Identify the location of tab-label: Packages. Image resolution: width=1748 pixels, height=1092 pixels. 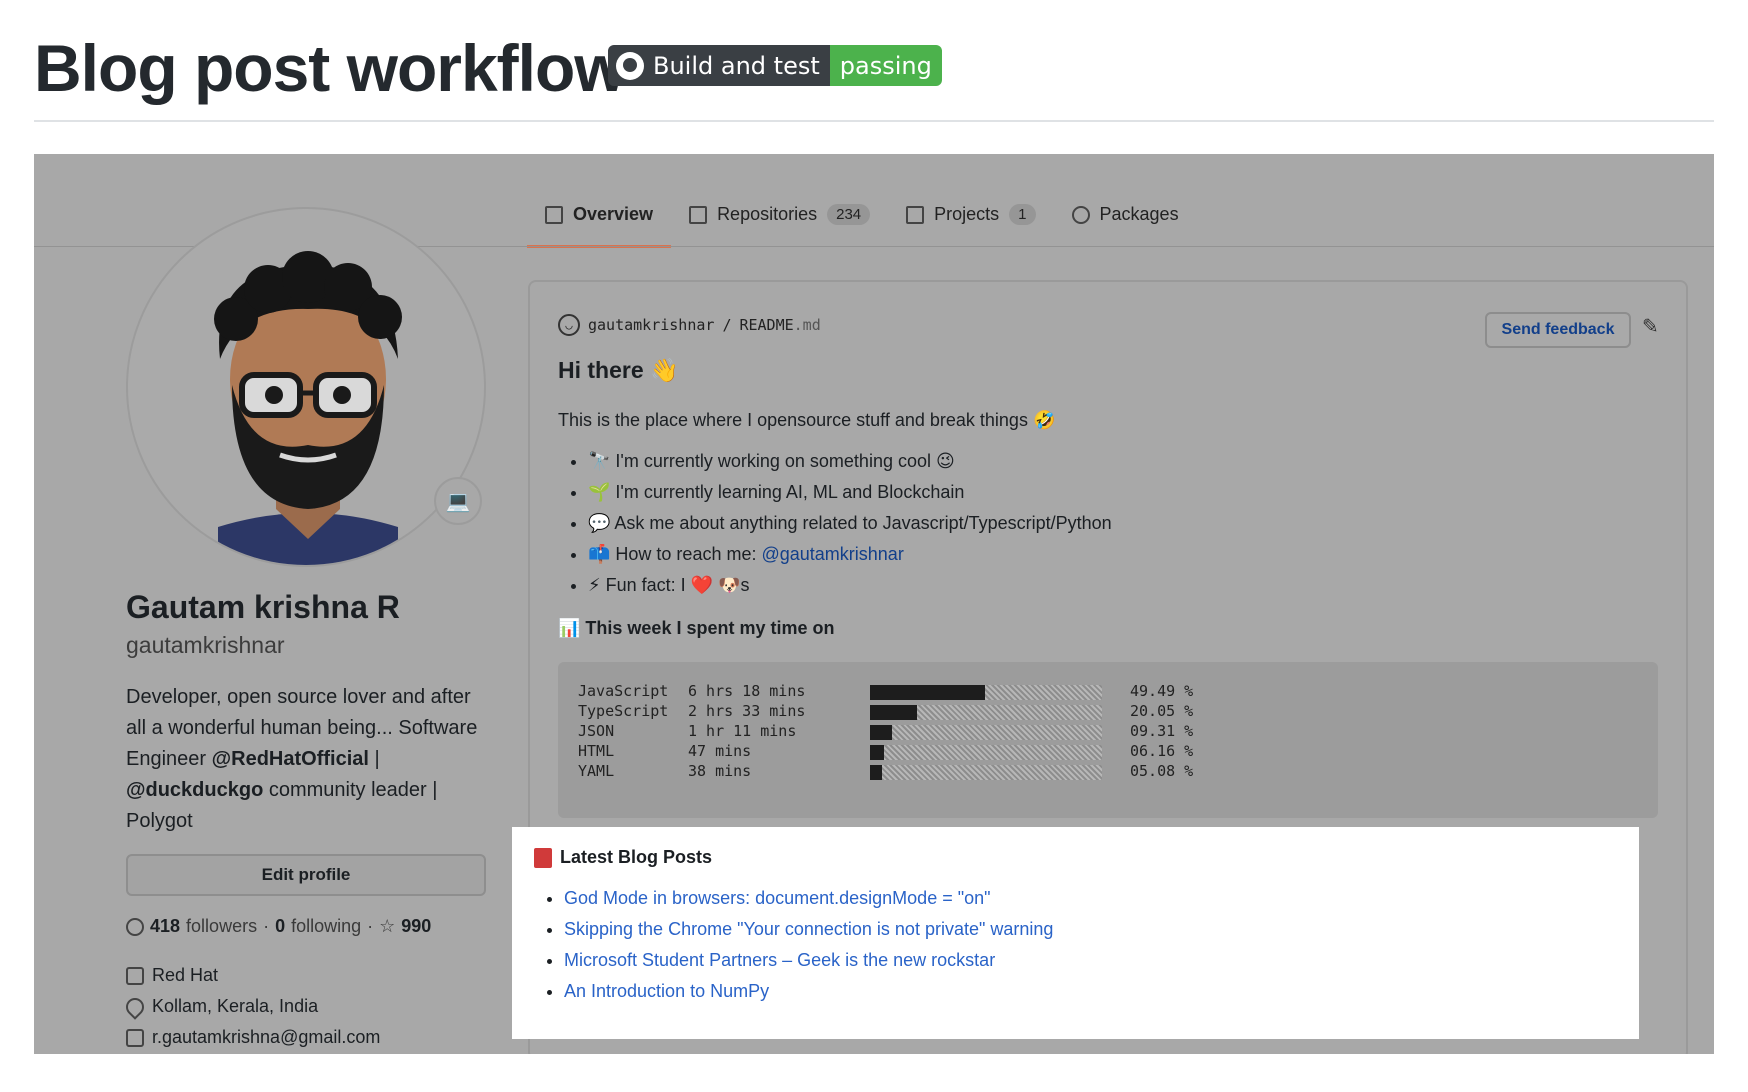
(1139, 214).